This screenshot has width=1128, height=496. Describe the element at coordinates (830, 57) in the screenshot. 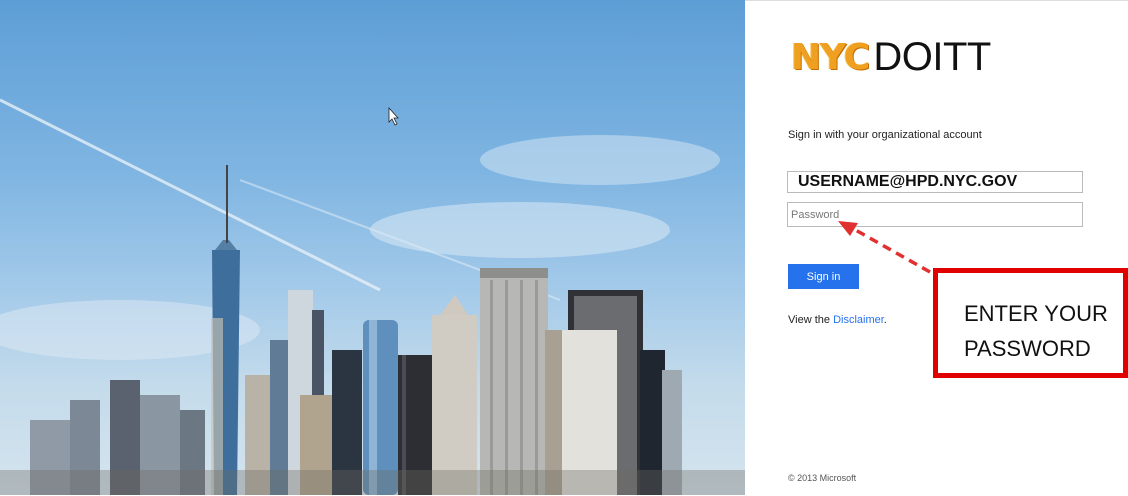

I see `logo-nyc-text: NYC` at that location.